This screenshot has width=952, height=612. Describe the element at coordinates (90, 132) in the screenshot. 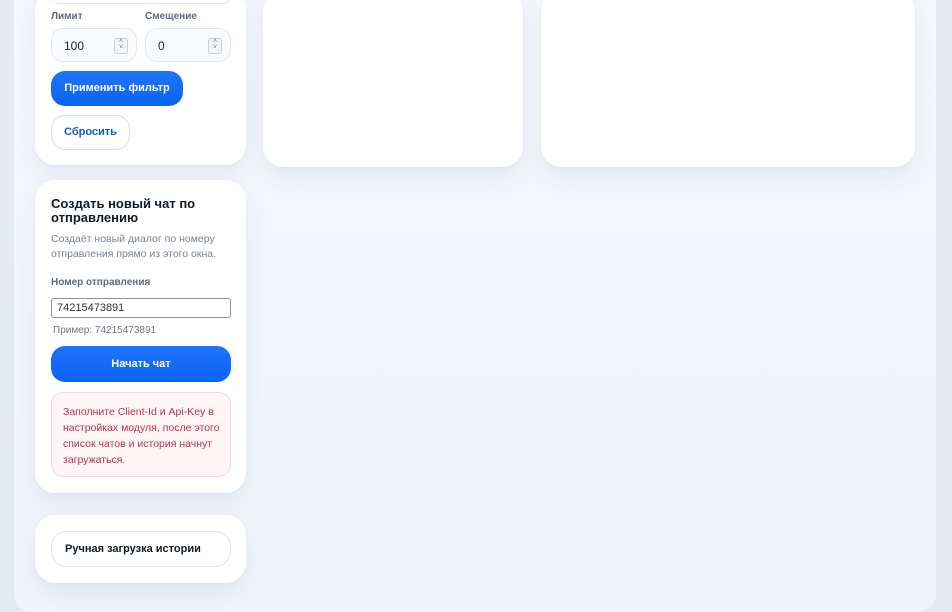

I see `reset-button: Сбросить` at that location.